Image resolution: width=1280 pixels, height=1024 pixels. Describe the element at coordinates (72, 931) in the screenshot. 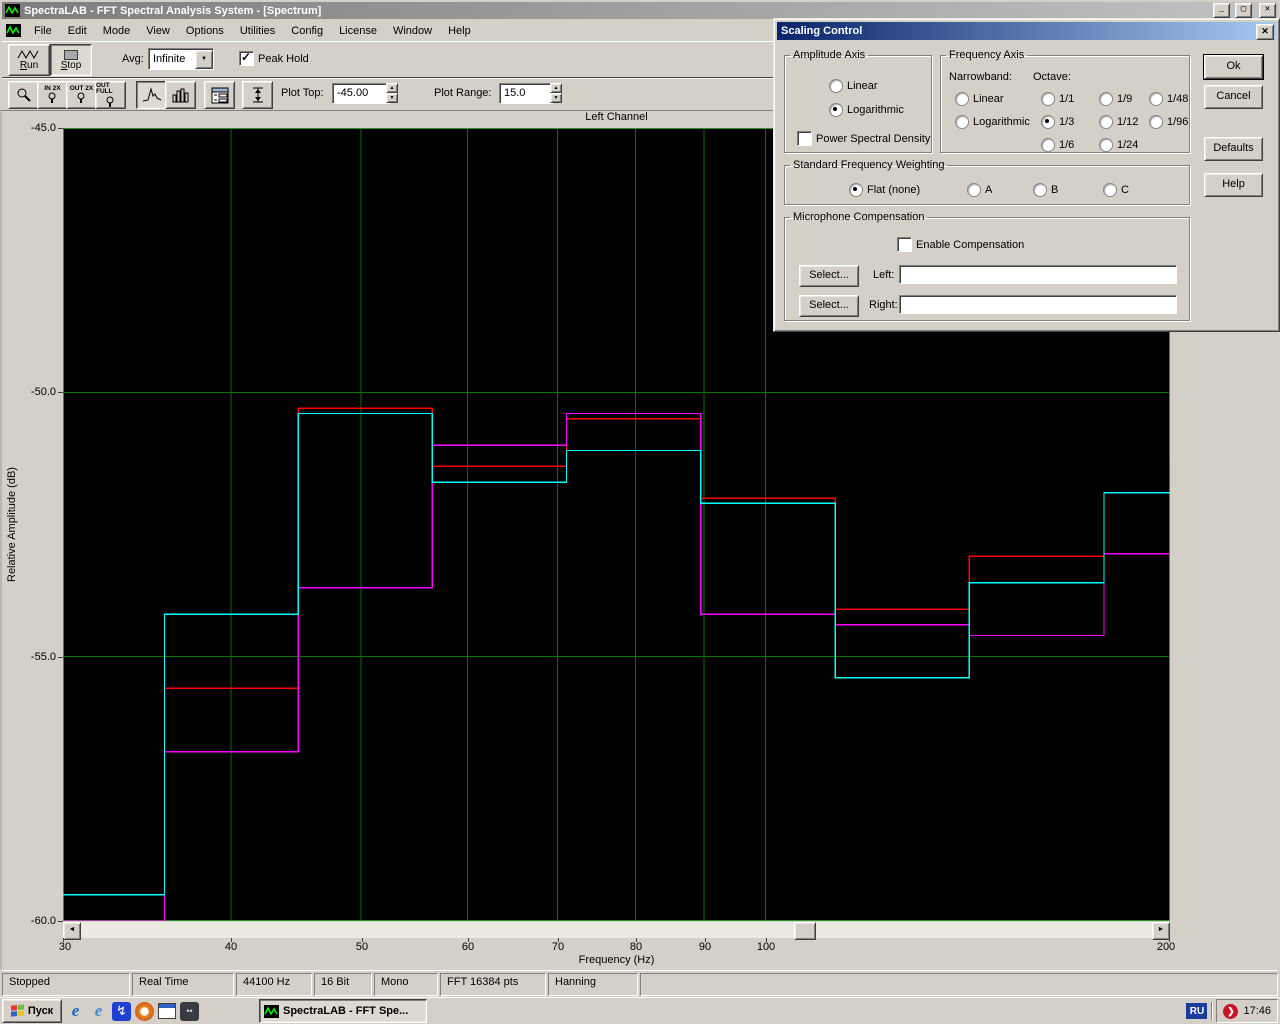

I see `scroll-left-arrow-icon: ◄` at that location.